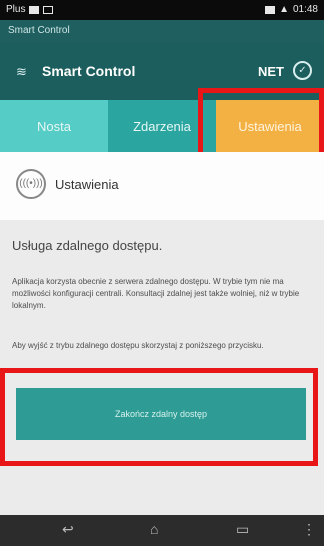 The height and width of the screenshot is (546, 324). Describe the element at coordinates (31, 184) in the screenshot. I see `remote-access-icon: (((•)))` at that location.